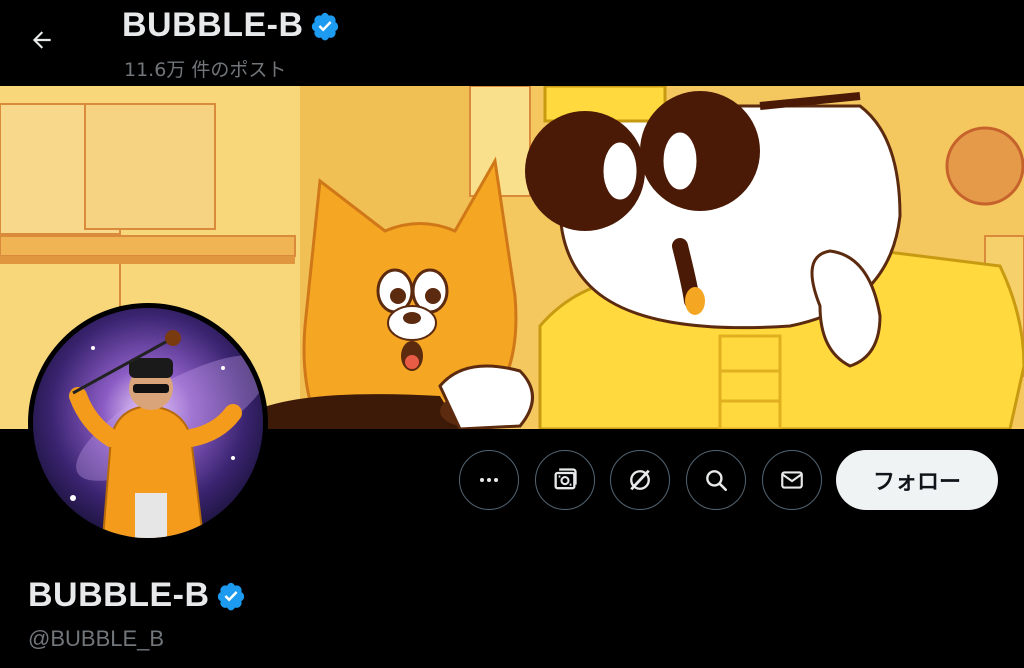 The height and width of the screenshot is (668, 1024). I want to click on back-button, so click(42, 40).